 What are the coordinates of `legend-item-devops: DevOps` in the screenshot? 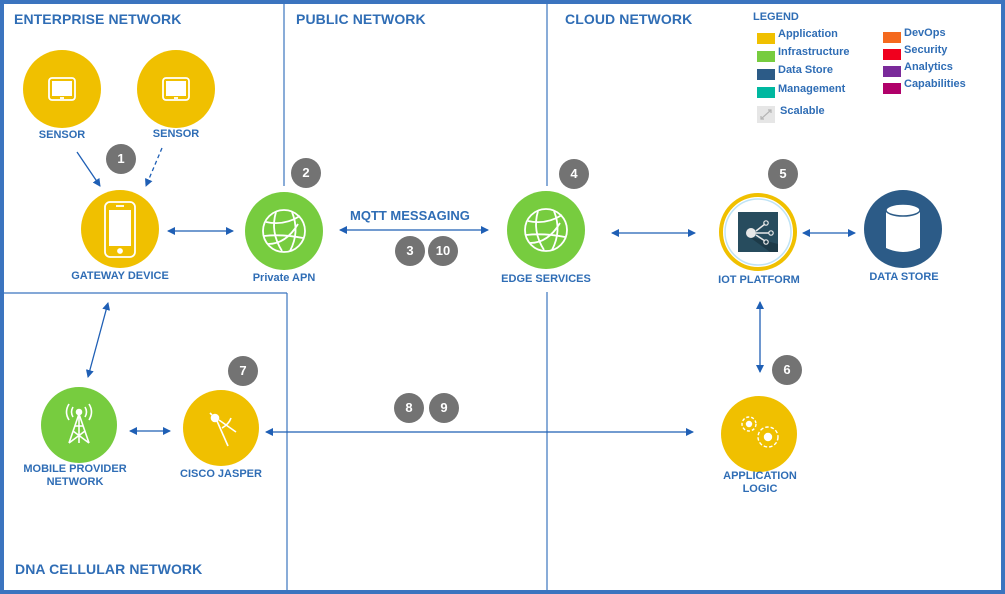 It's located at (925, 33).